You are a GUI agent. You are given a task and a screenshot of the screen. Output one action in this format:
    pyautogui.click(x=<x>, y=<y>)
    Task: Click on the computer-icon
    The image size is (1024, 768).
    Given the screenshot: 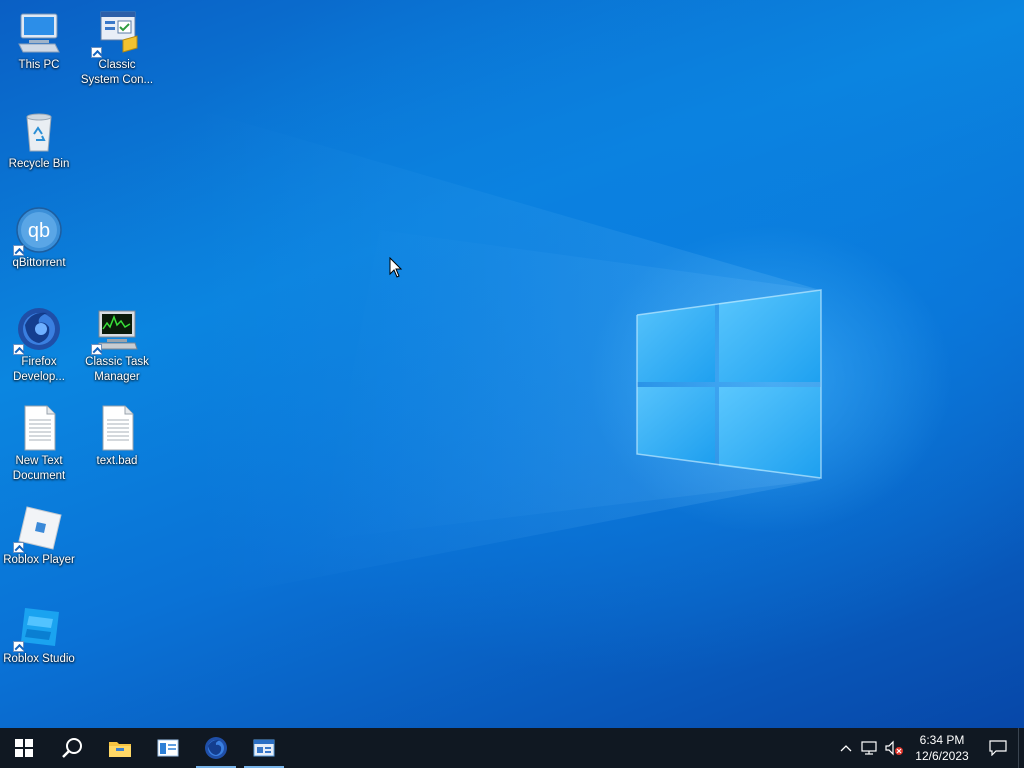 What is the action you would take?
    pyautogui.click(x=39, y=32)
    